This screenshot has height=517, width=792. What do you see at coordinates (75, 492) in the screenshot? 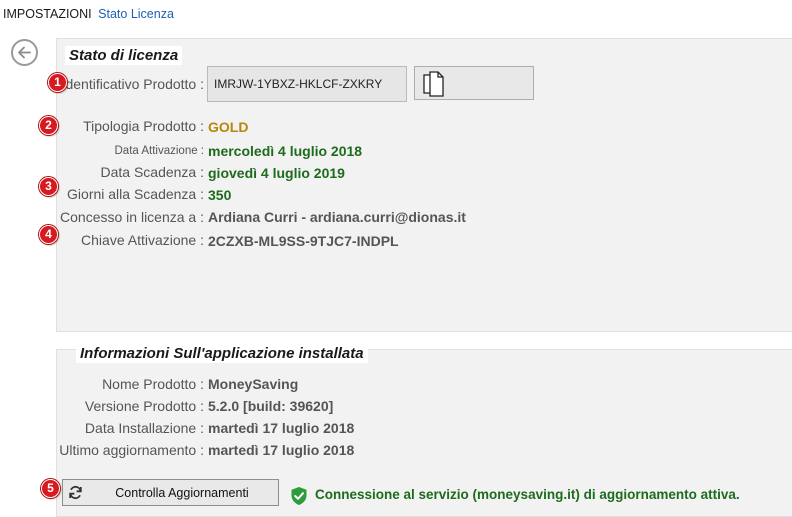
I see `refresh-icon` at bounding box center [75, 492].